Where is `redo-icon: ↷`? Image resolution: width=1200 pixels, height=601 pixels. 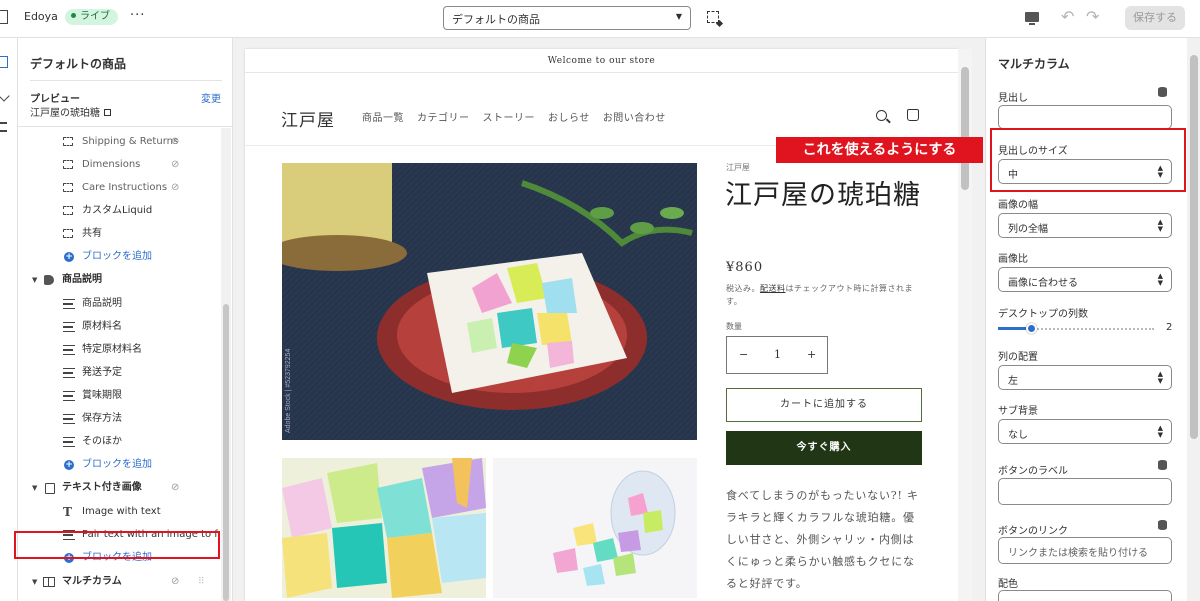 redo-icon: ↷ is located at coordinates (1092, 16).